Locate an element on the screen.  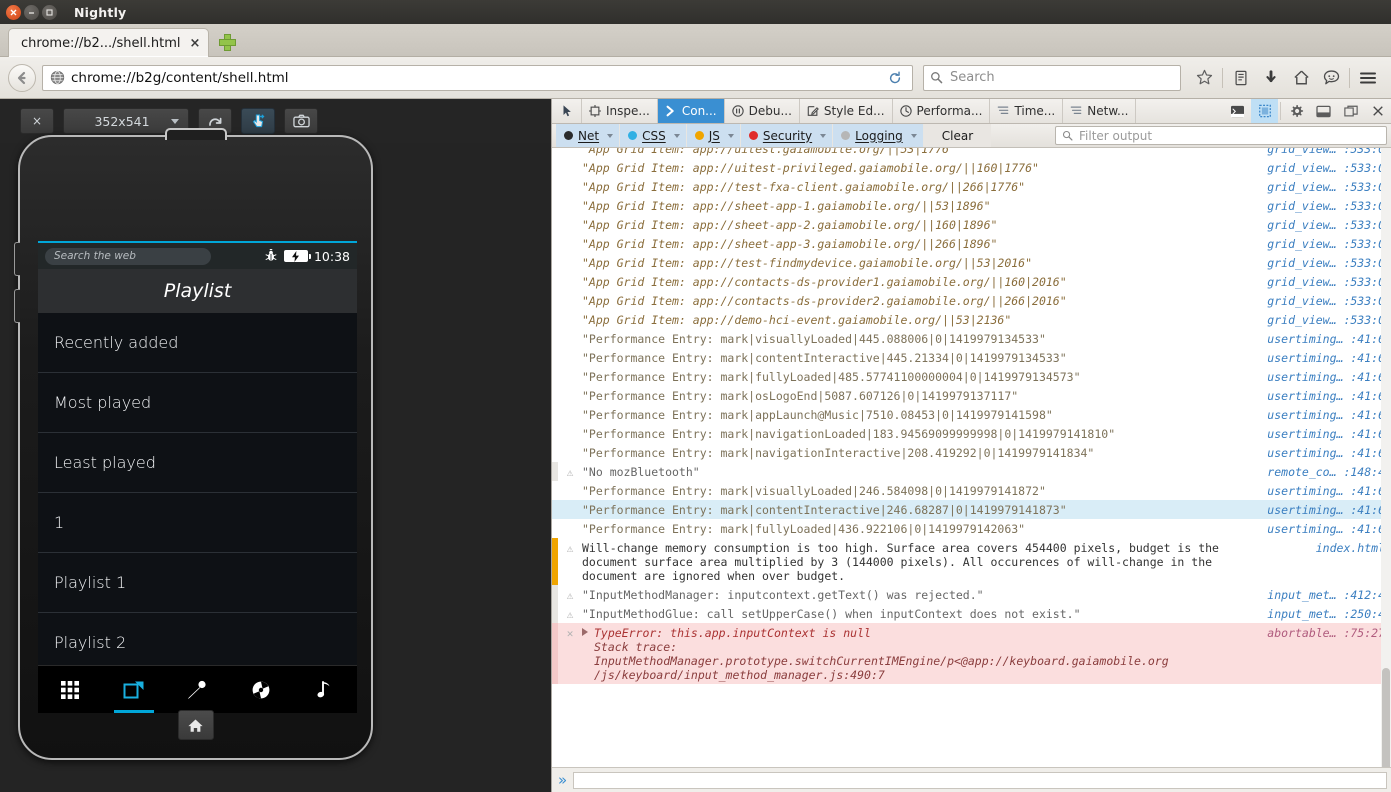
split-console-button is located at coordinates (1237, 111).